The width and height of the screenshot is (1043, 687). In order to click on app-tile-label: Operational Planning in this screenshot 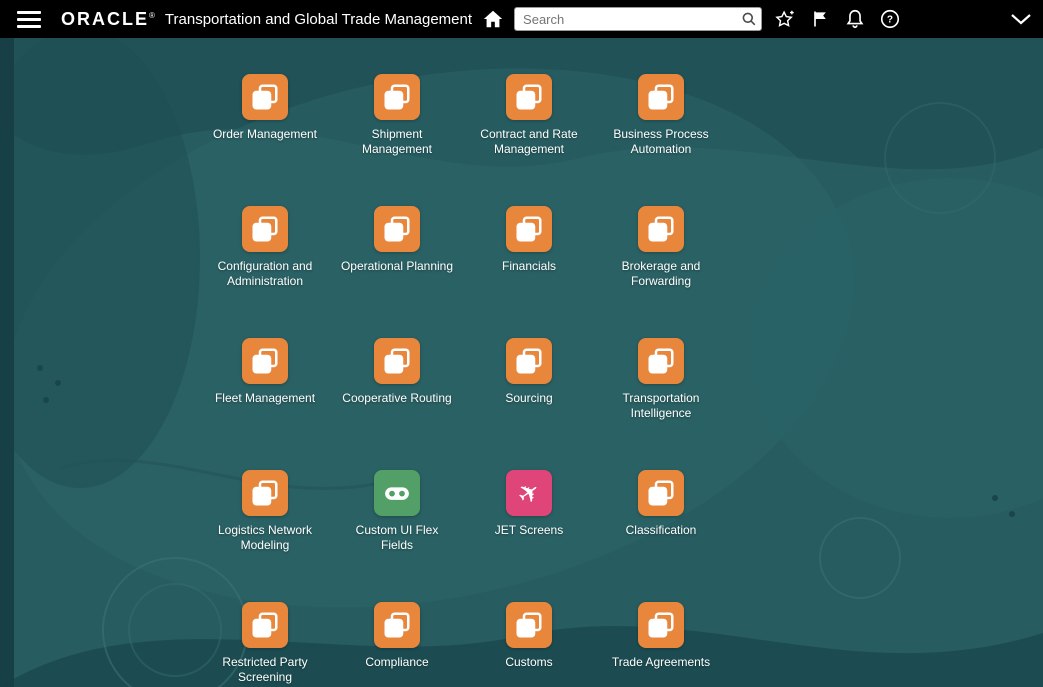, I will do `click(397, 266)`.